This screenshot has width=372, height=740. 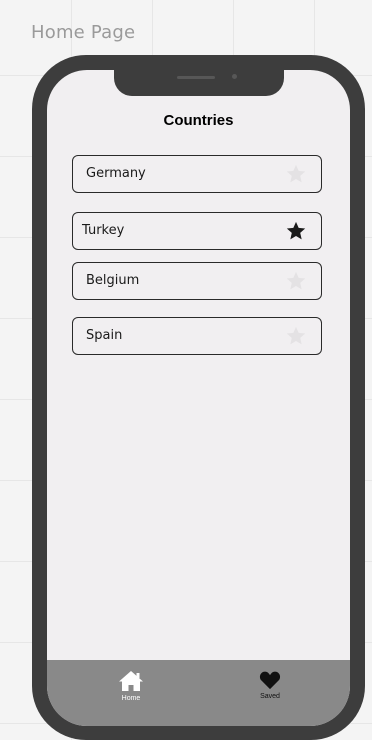 What do you see at coordinates (131, 698) in the screenshot?
I see `nav-home-label: Home` at bounding box center [131, 698].